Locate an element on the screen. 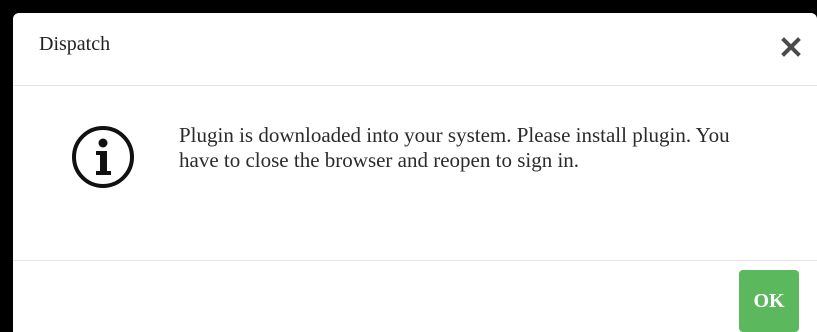 This screenshot has height=332, width=817. ok-button: OK is located at coordinates (769, 301).